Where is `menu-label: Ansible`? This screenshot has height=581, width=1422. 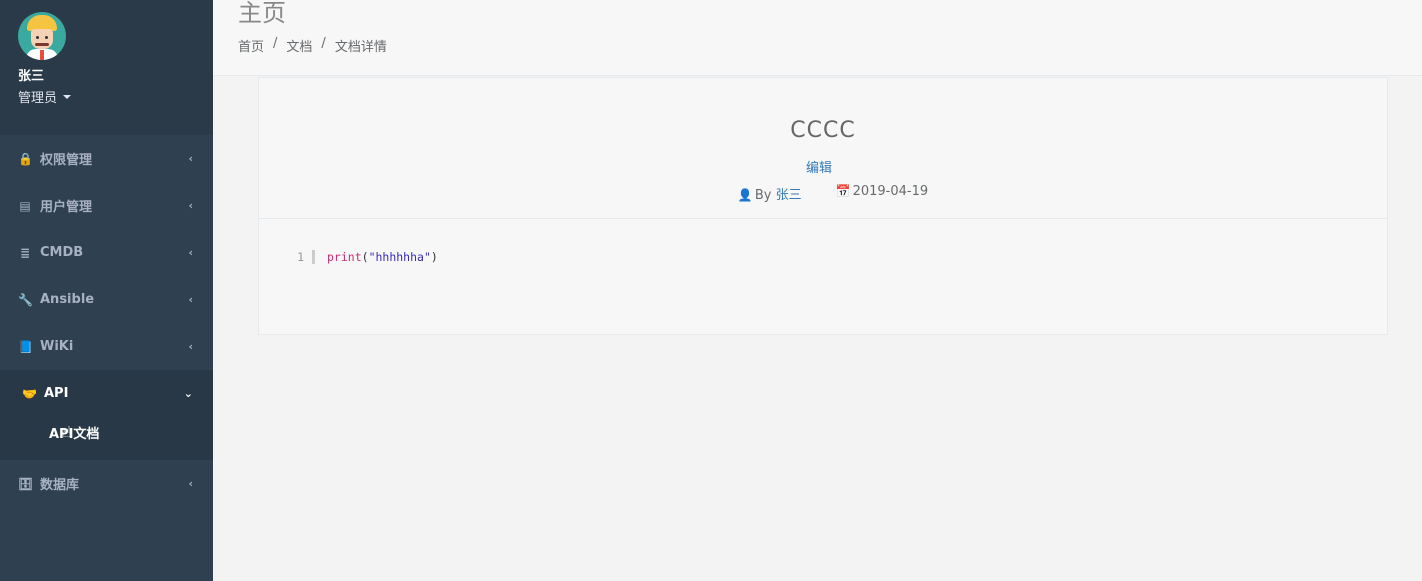
menu-label: Ansible is located at coordinates (67, 299).